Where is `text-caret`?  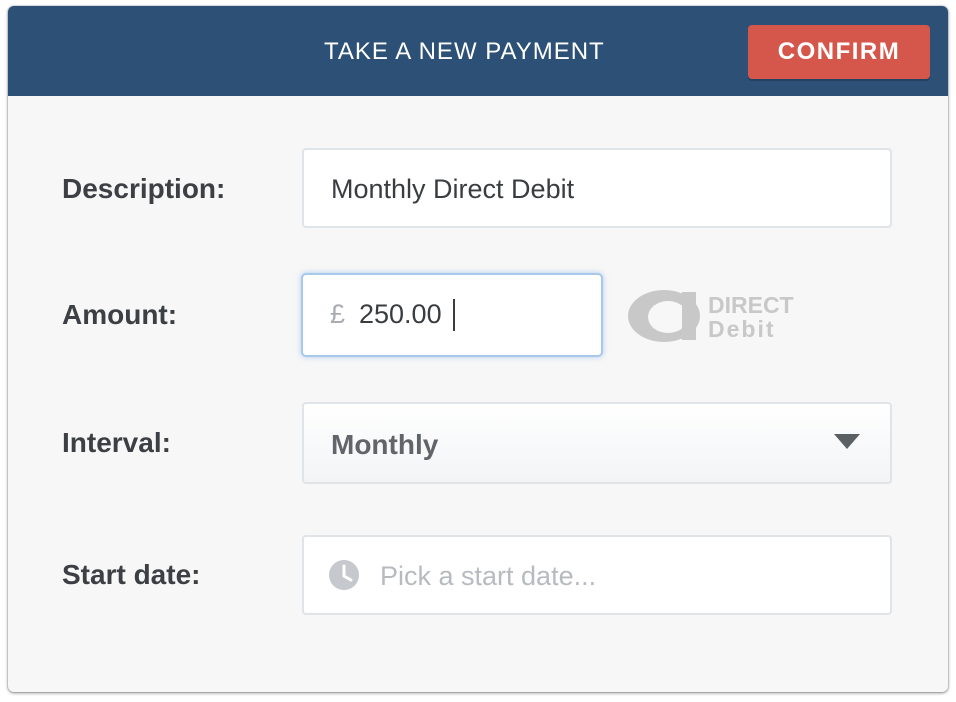 text-caret is located at coordinates (454, 315).